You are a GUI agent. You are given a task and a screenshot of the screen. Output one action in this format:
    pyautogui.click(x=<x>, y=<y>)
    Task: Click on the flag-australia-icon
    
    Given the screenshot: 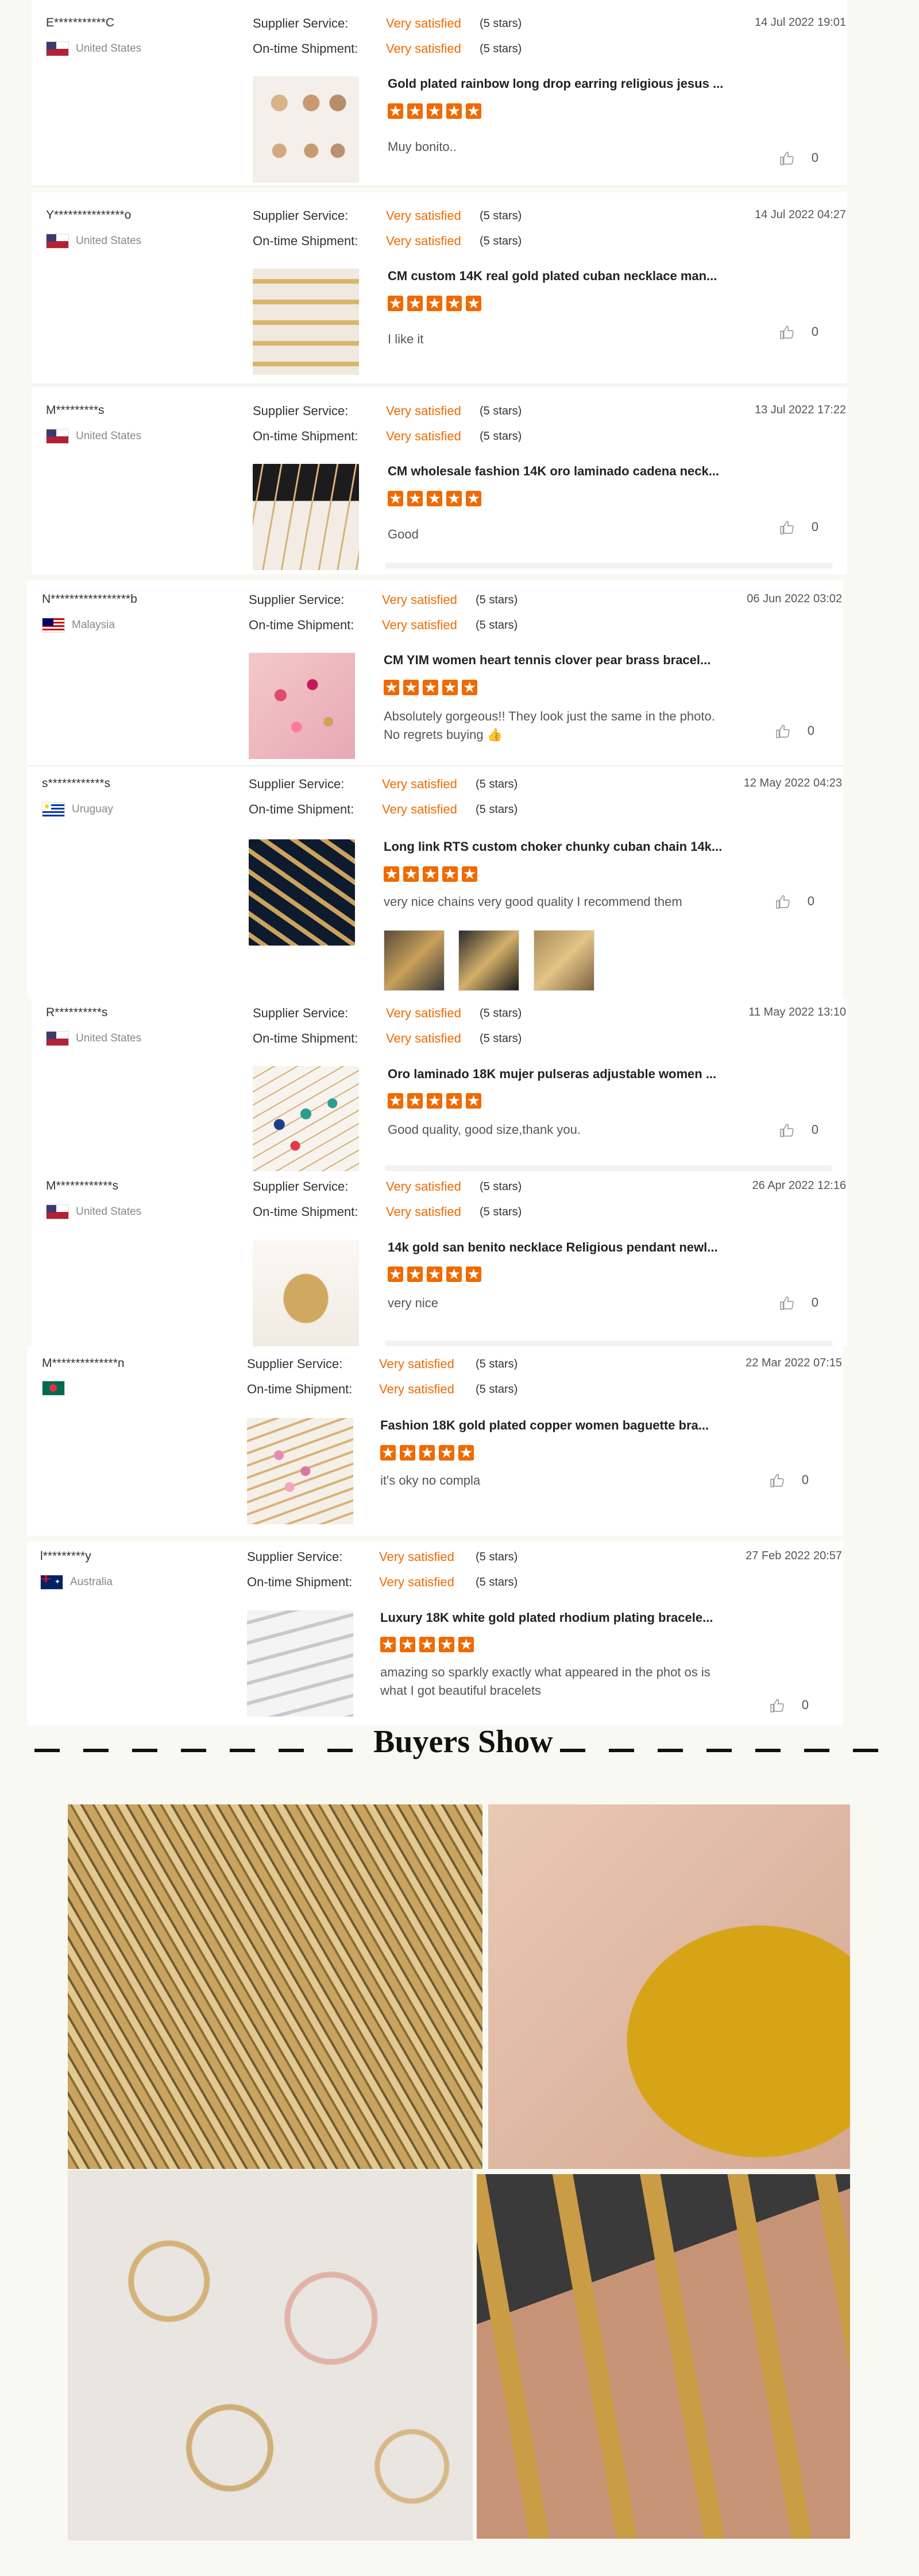 What is the action you would take?
    pyautogui.click(x=51, y=1582)
    